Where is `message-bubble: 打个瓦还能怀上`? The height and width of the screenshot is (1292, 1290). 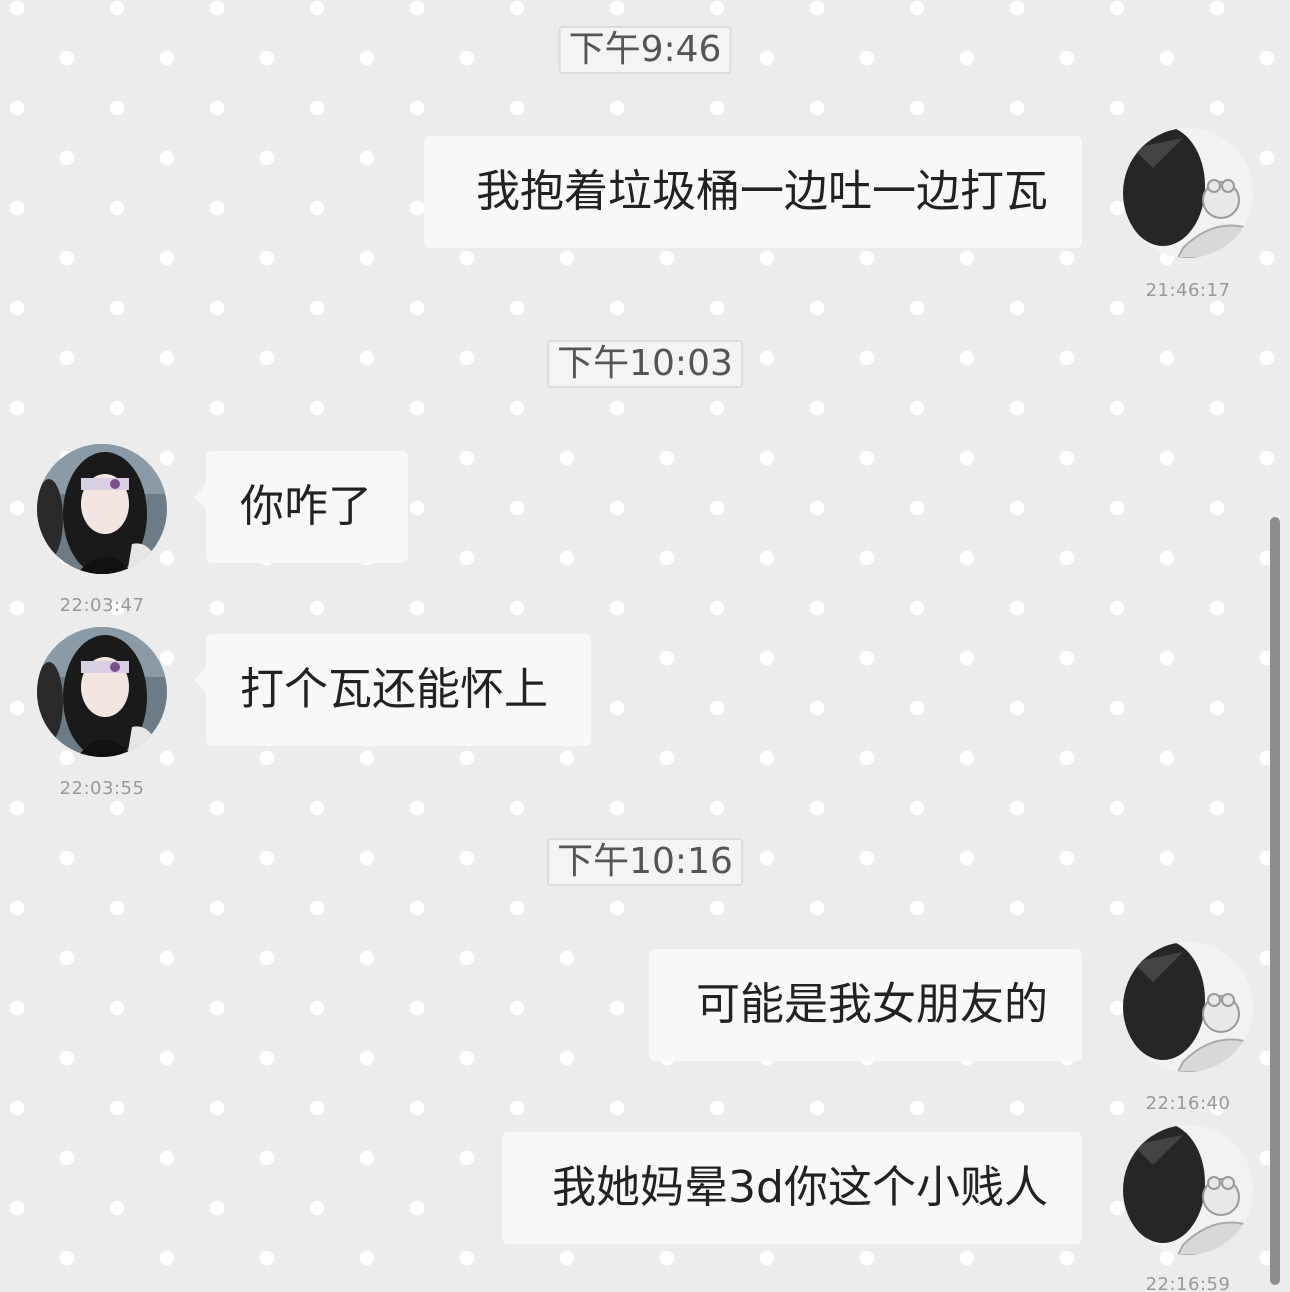 message-bubble: 打个瓦还能怀上 is located at coordinates (392, 690).